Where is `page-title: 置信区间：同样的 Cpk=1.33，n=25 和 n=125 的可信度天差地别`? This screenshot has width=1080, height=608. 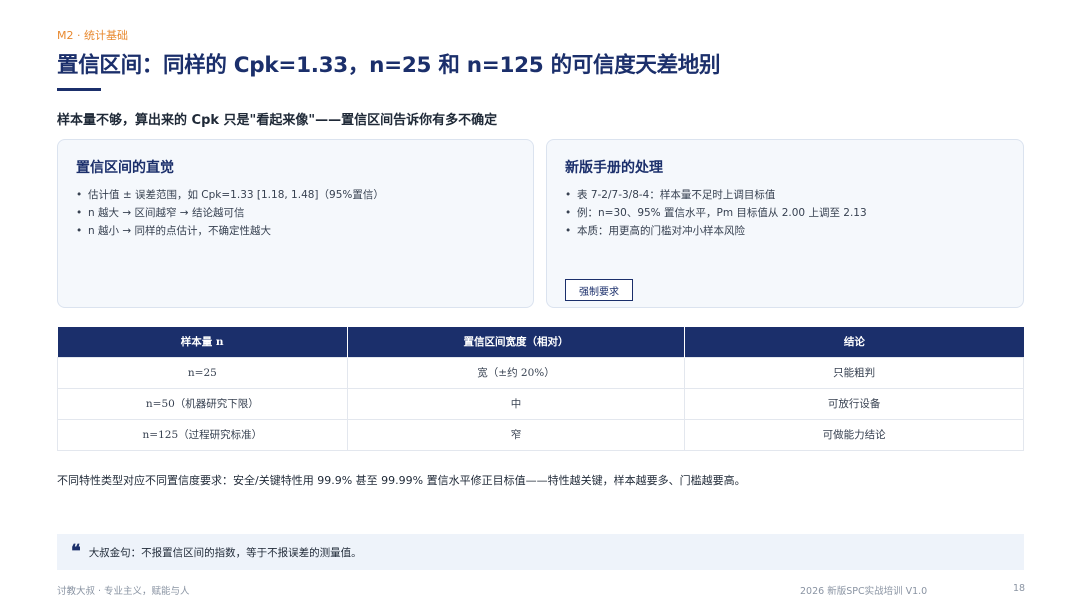
page-title: 置信区间：同样的 Cpk=1.33，n=25 和 n=125 的可信度天差地别 is located at coordinates (389, 65).